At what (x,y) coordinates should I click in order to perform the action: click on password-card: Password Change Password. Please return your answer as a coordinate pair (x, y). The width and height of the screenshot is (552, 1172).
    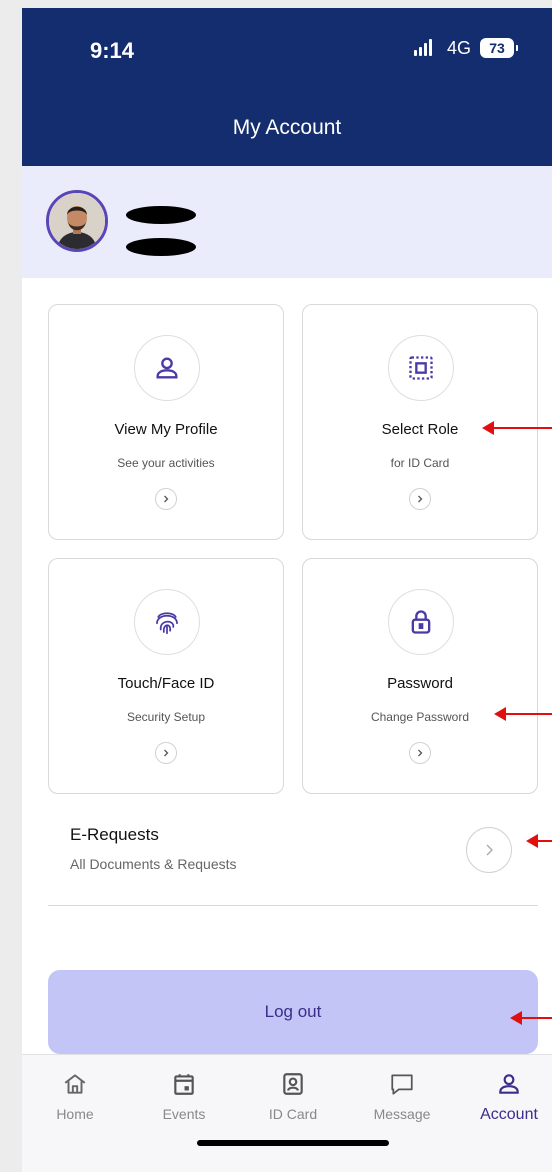
    Looking at the image, I should click on (420, 676).